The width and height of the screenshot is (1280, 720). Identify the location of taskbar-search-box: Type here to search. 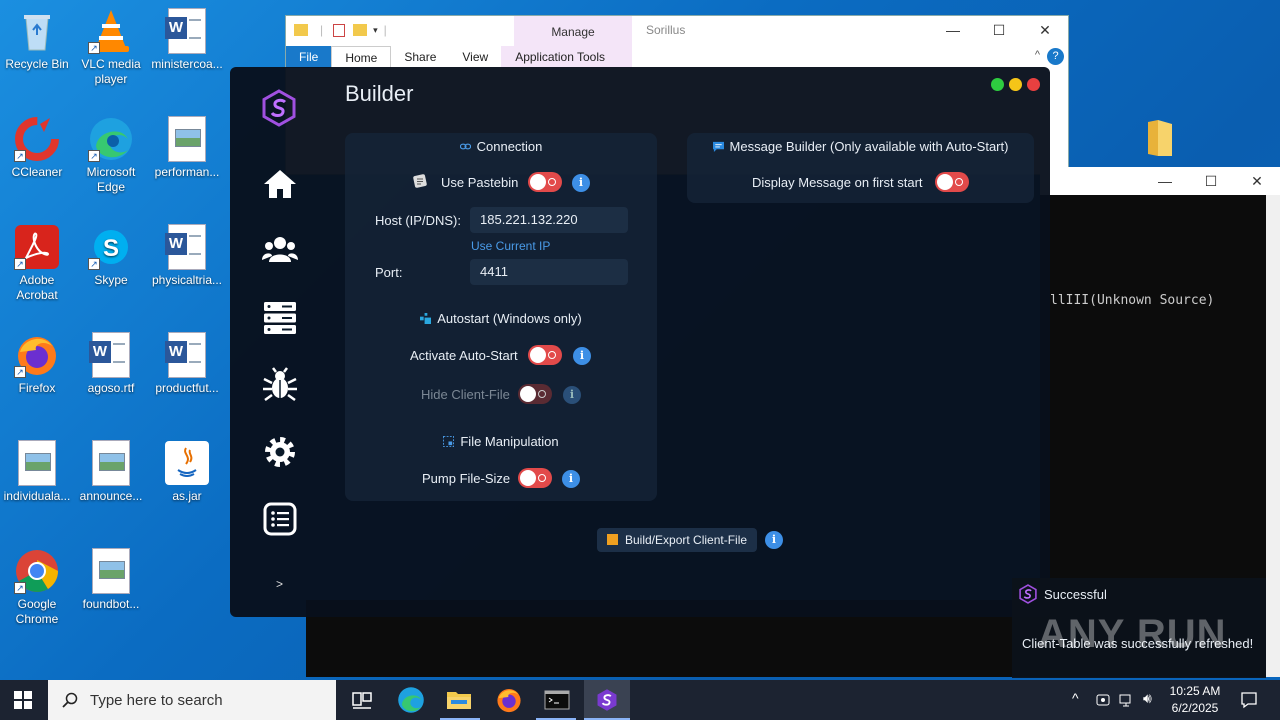
(192, 700).